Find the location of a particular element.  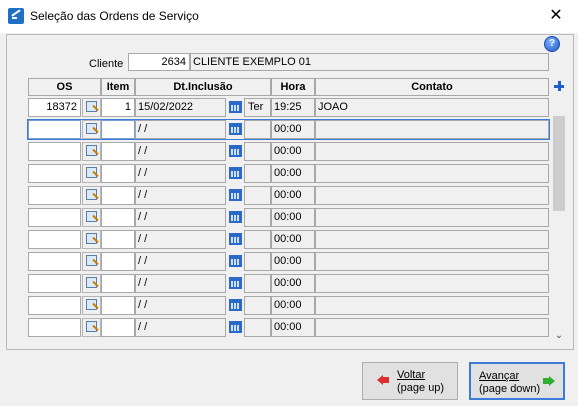

add-row-icon is located at coordinates (559, 86).